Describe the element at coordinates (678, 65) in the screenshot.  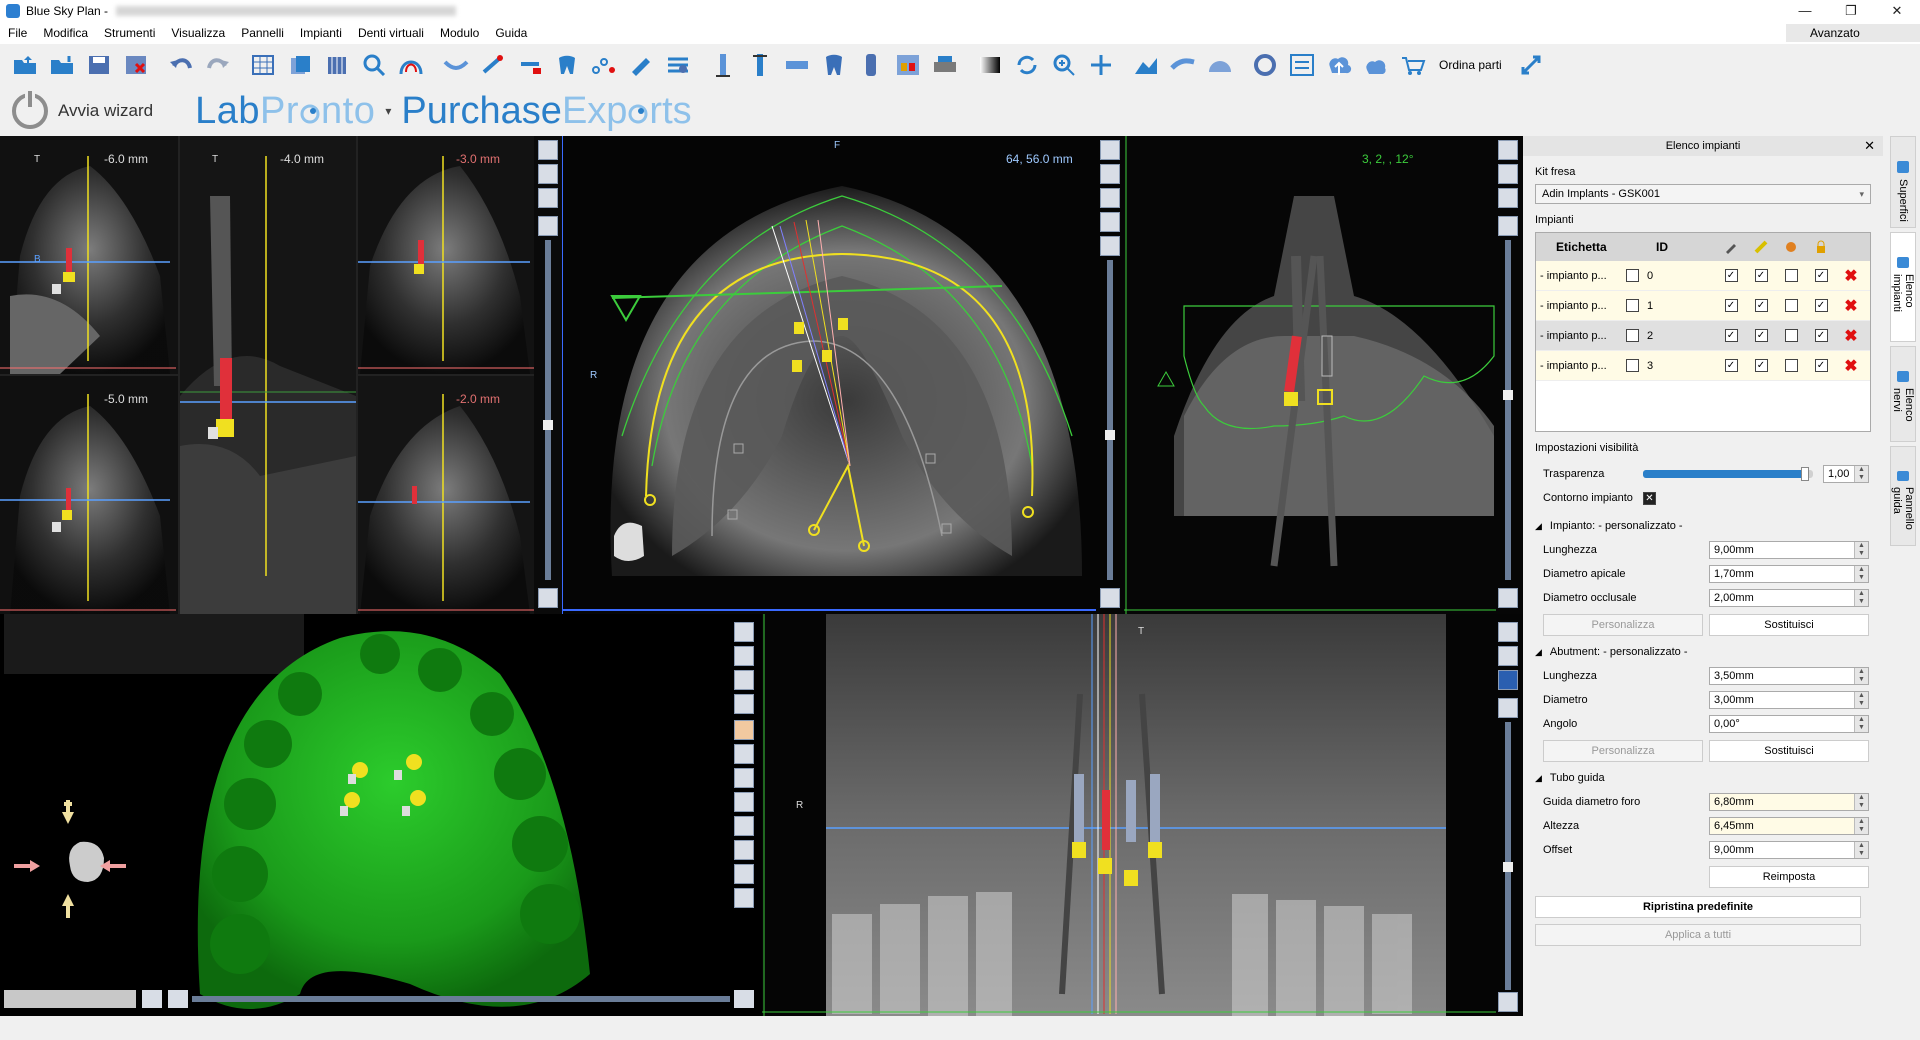
I see `settings-list-icon` at that location.